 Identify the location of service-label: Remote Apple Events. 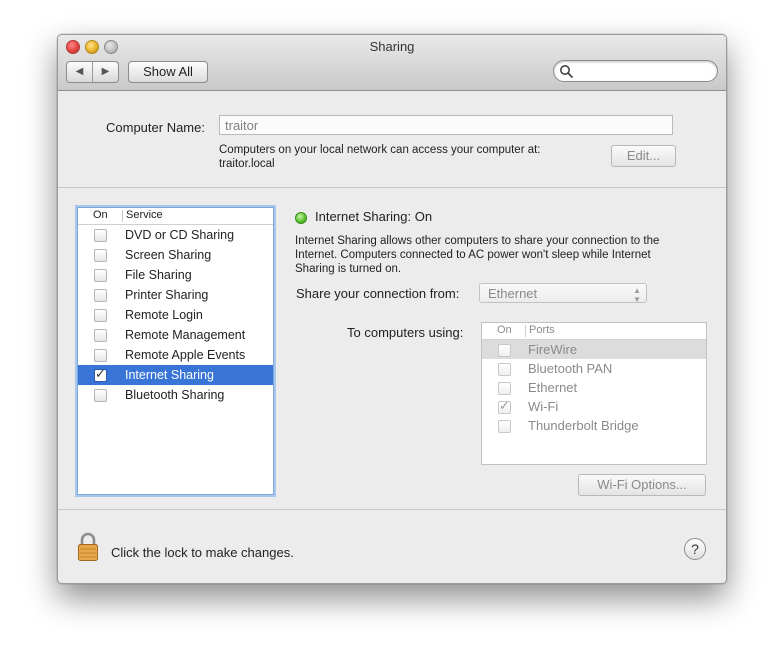
(185, 355).